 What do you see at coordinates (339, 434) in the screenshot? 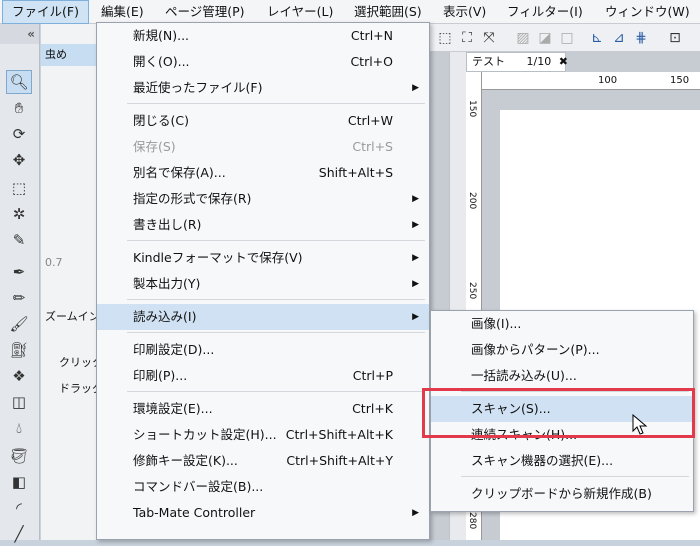
I see `menu-item-shortcut: Ctrl+Shift+Alt+K` at bounding box center [339, 434].